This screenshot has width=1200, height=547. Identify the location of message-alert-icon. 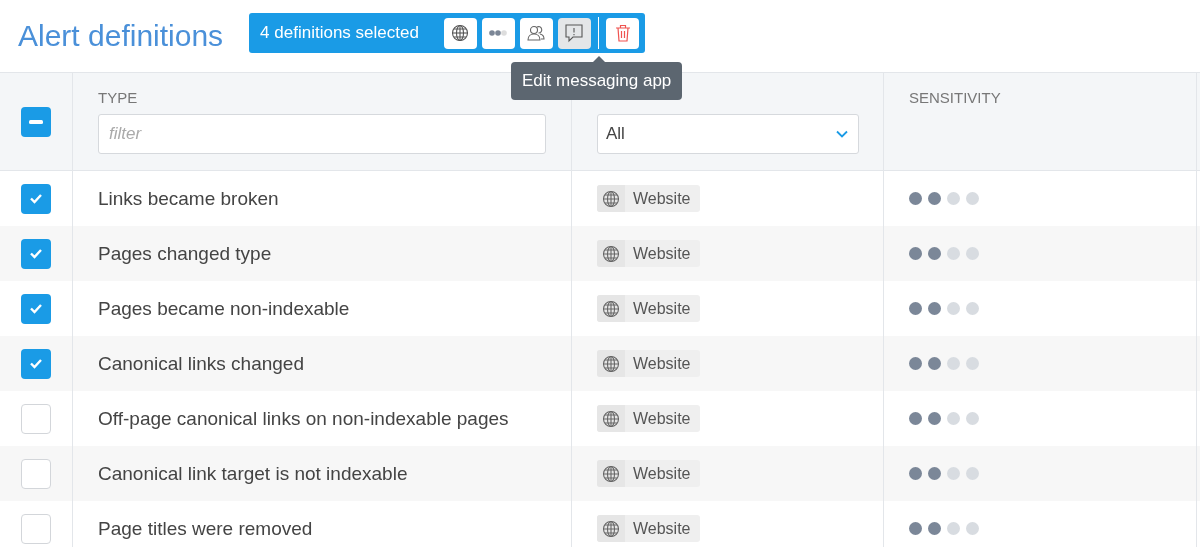
(574, 33).